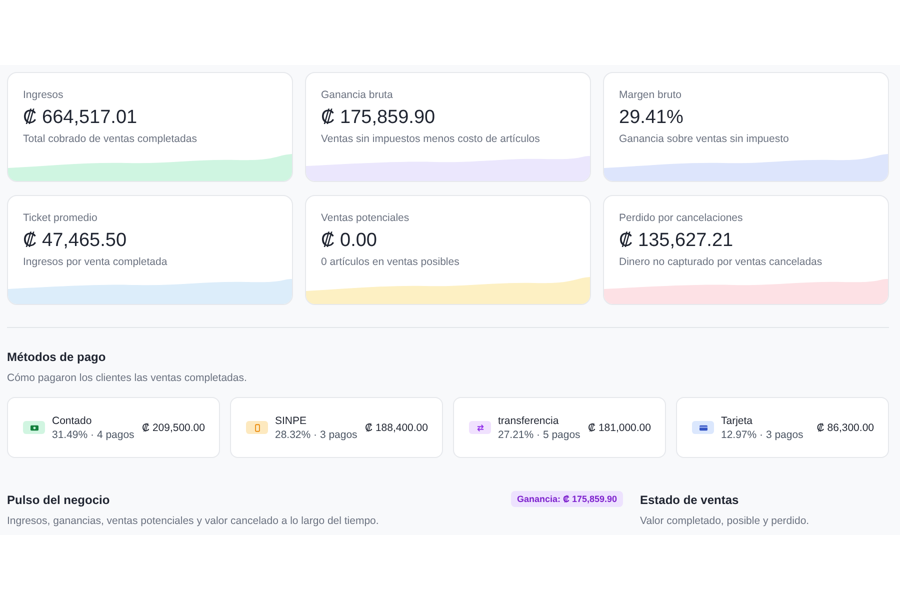 Image resolution: width=900 pixels, height=600 pixels. Describe the element at coordinates (357, 95) in the screenshot. I see `kpi-label: Ganancia bruta` at that location.